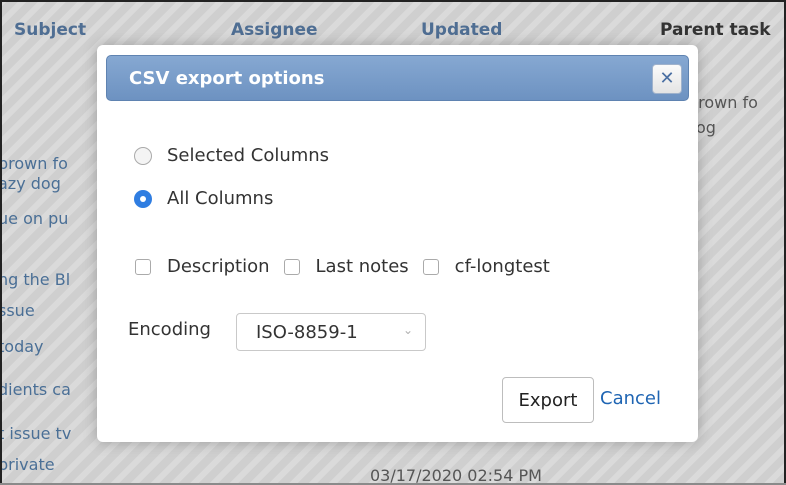 The height and width of the screenshot is (485, 786). Describe the element at coordinates (723, 102) in the screenshot. I see `parent-task-text: brown fo` at that location.